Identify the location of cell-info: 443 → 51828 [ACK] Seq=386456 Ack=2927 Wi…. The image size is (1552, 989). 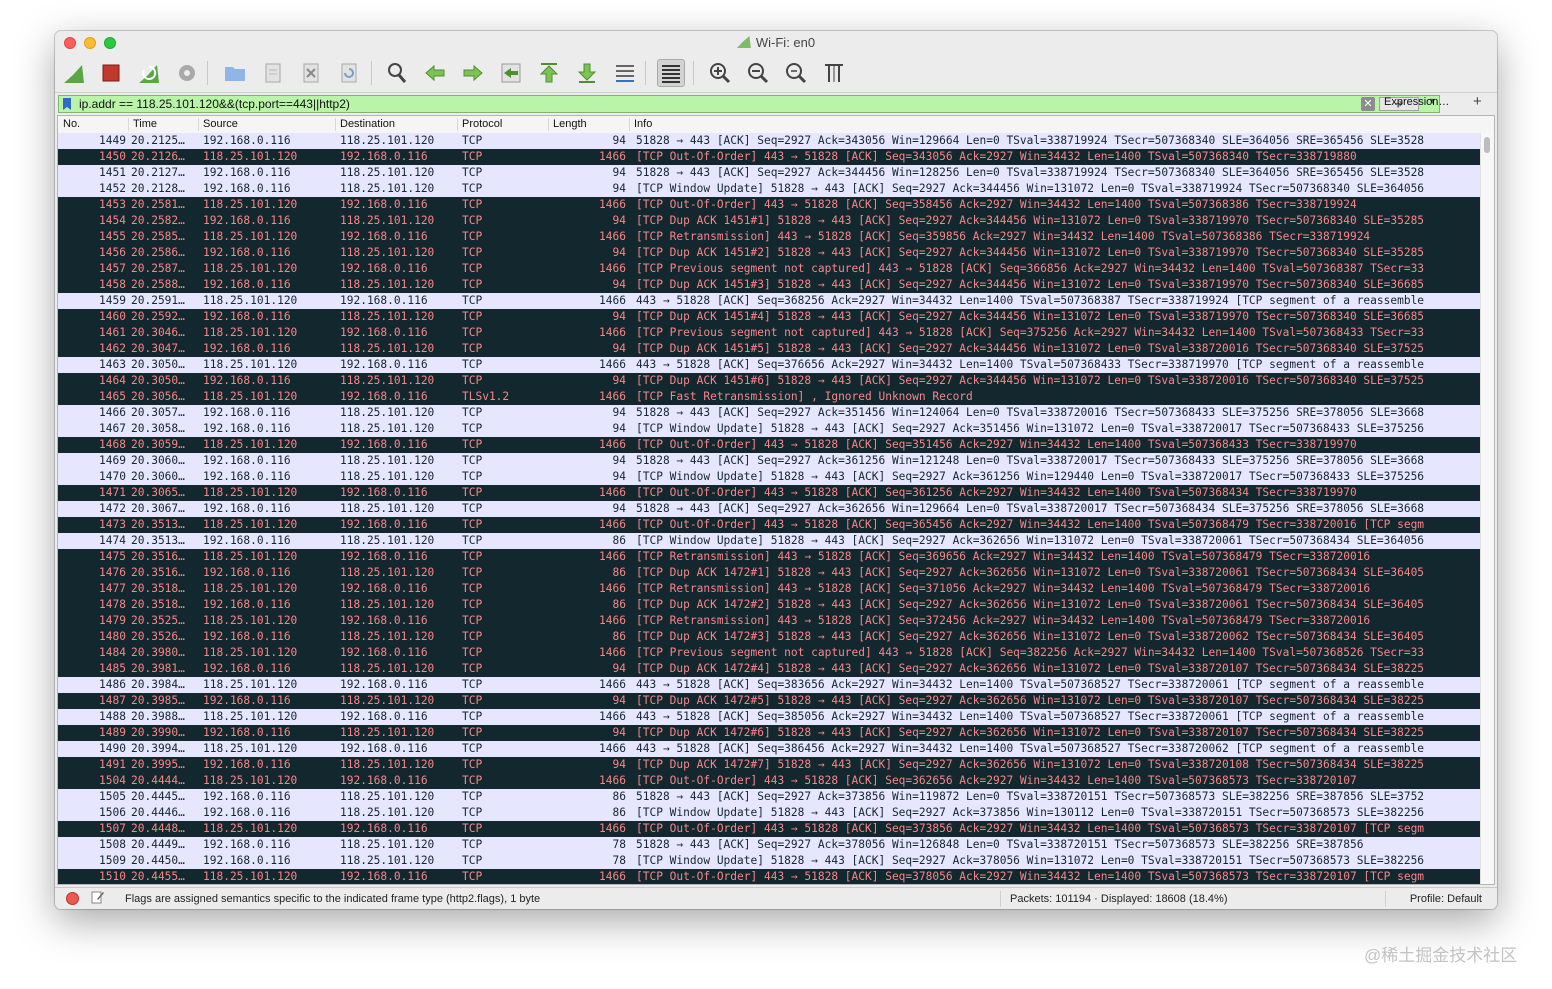
(1030, 748).